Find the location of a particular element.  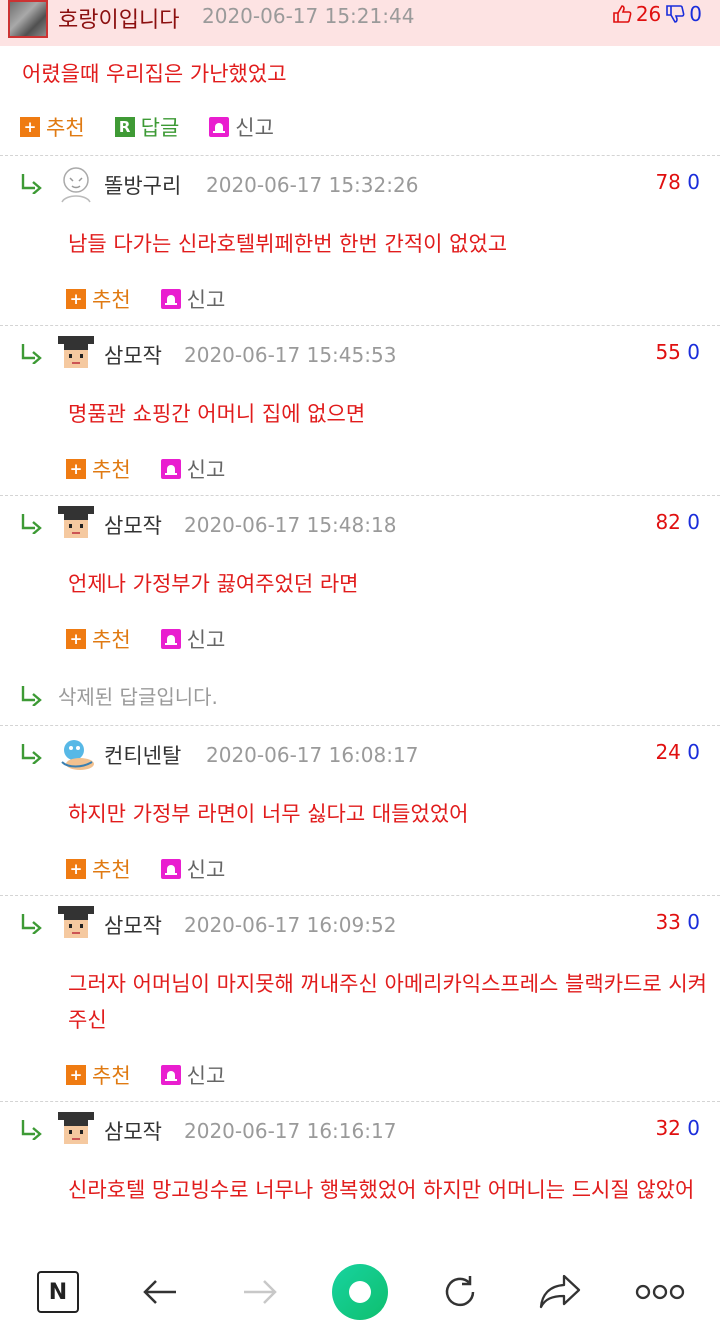

browser-nav-bar: N is located at coordinates (360, 1292).